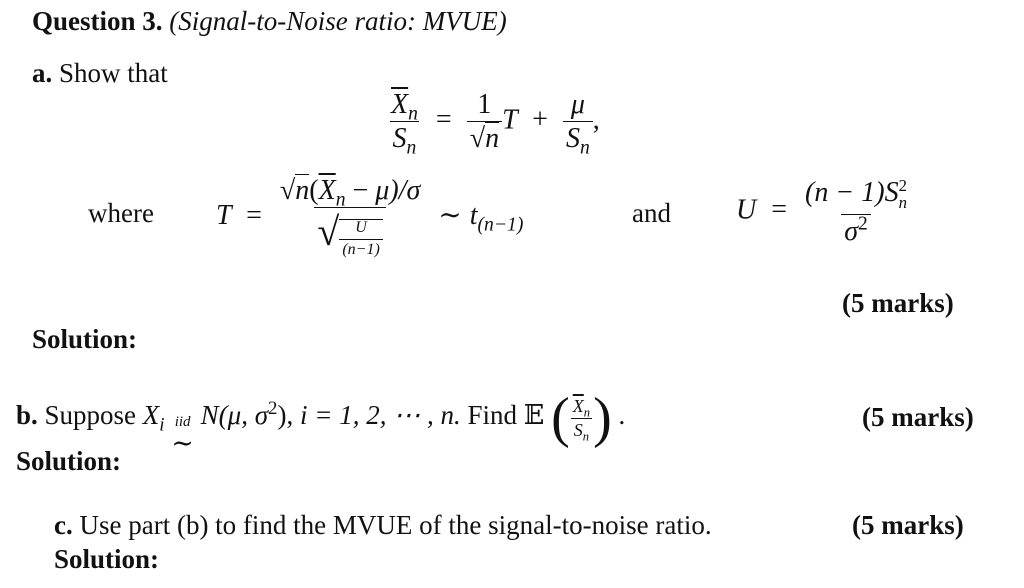 Image resolution: width=1024 pixels, height=588 pixels. I want to click on fraction-t-statistic: √n(Xn − μ)/σ √ U (n−1), so click(350, 216).